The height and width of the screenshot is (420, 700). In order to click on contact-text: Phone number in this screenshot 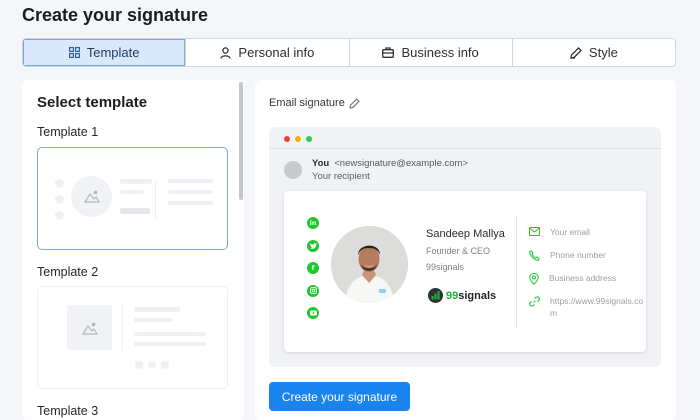, I will do `click(578, 255)`.